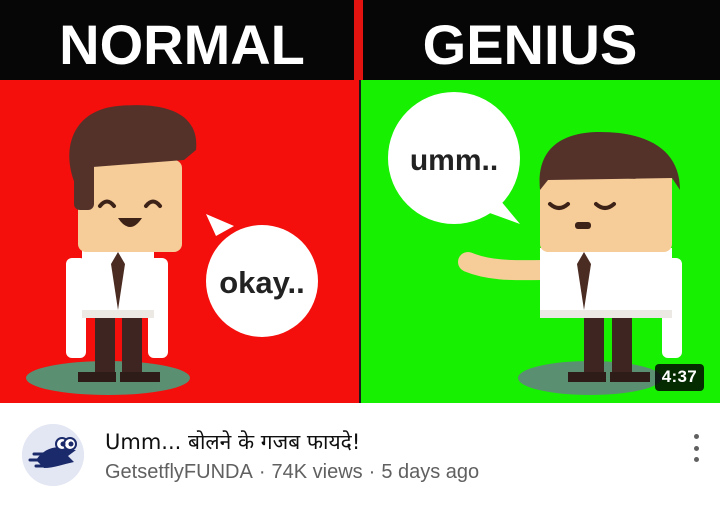 This screenshot has height=511, width=720. Describe the element at coordinates (385, 442) in the screenshot. I see `video-title: Umm... बोलने के गजब फायदे!` at that location.